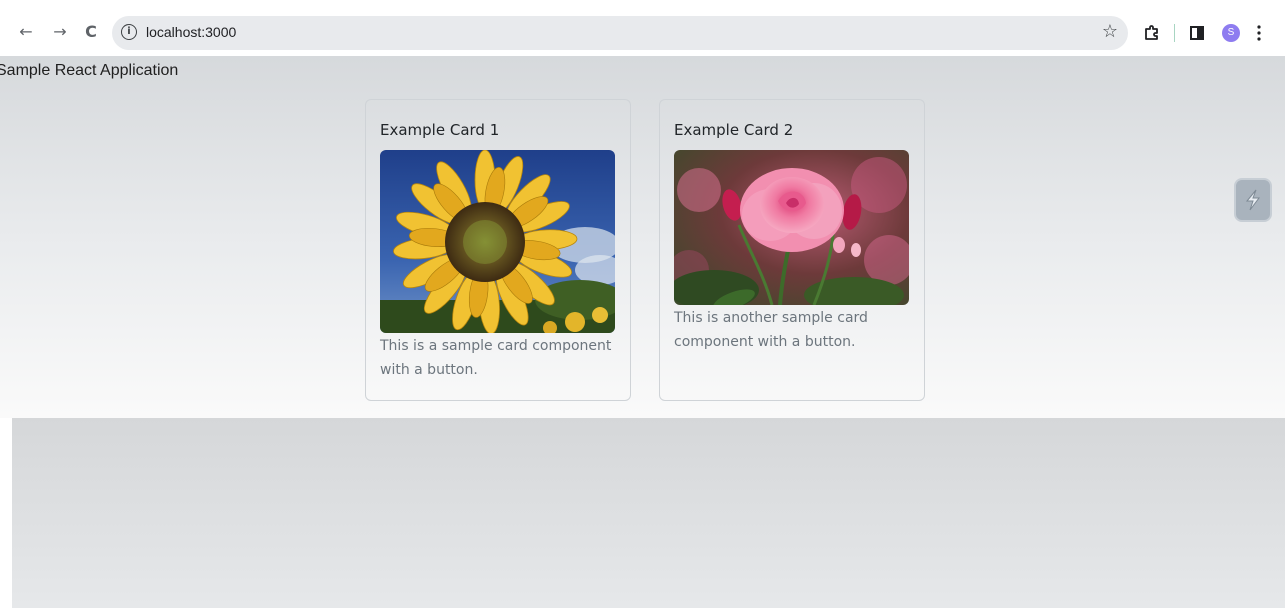 The width and height of the screenshot is (1285, 608). Describe the element at coordinates (440, 130) in the screenshot. I see `card-title: Example Card 1` at that location.